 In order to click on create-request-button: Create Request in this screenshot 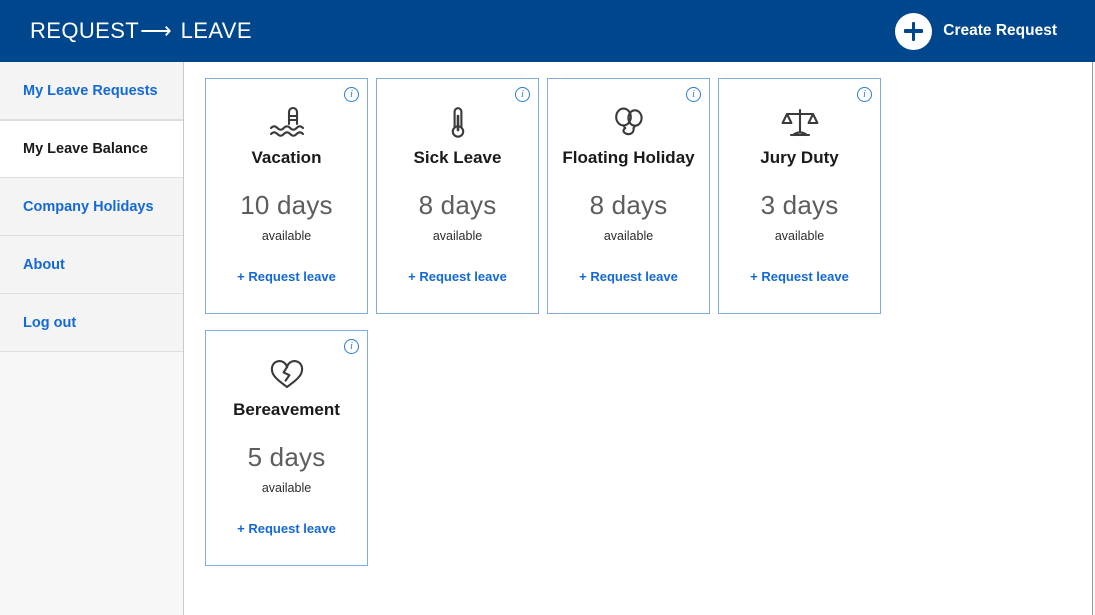, I will do `click(982, 31)`.